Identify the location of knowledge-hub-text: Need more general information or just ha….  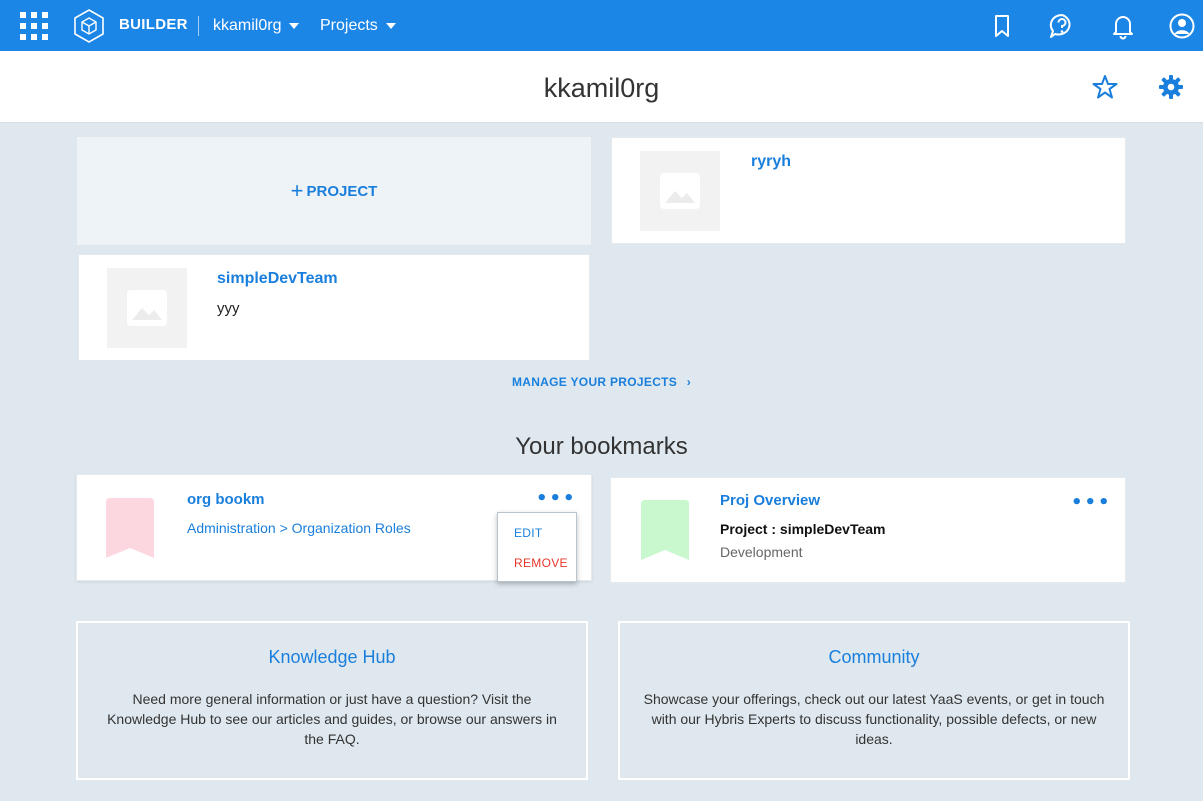
(332, 719).